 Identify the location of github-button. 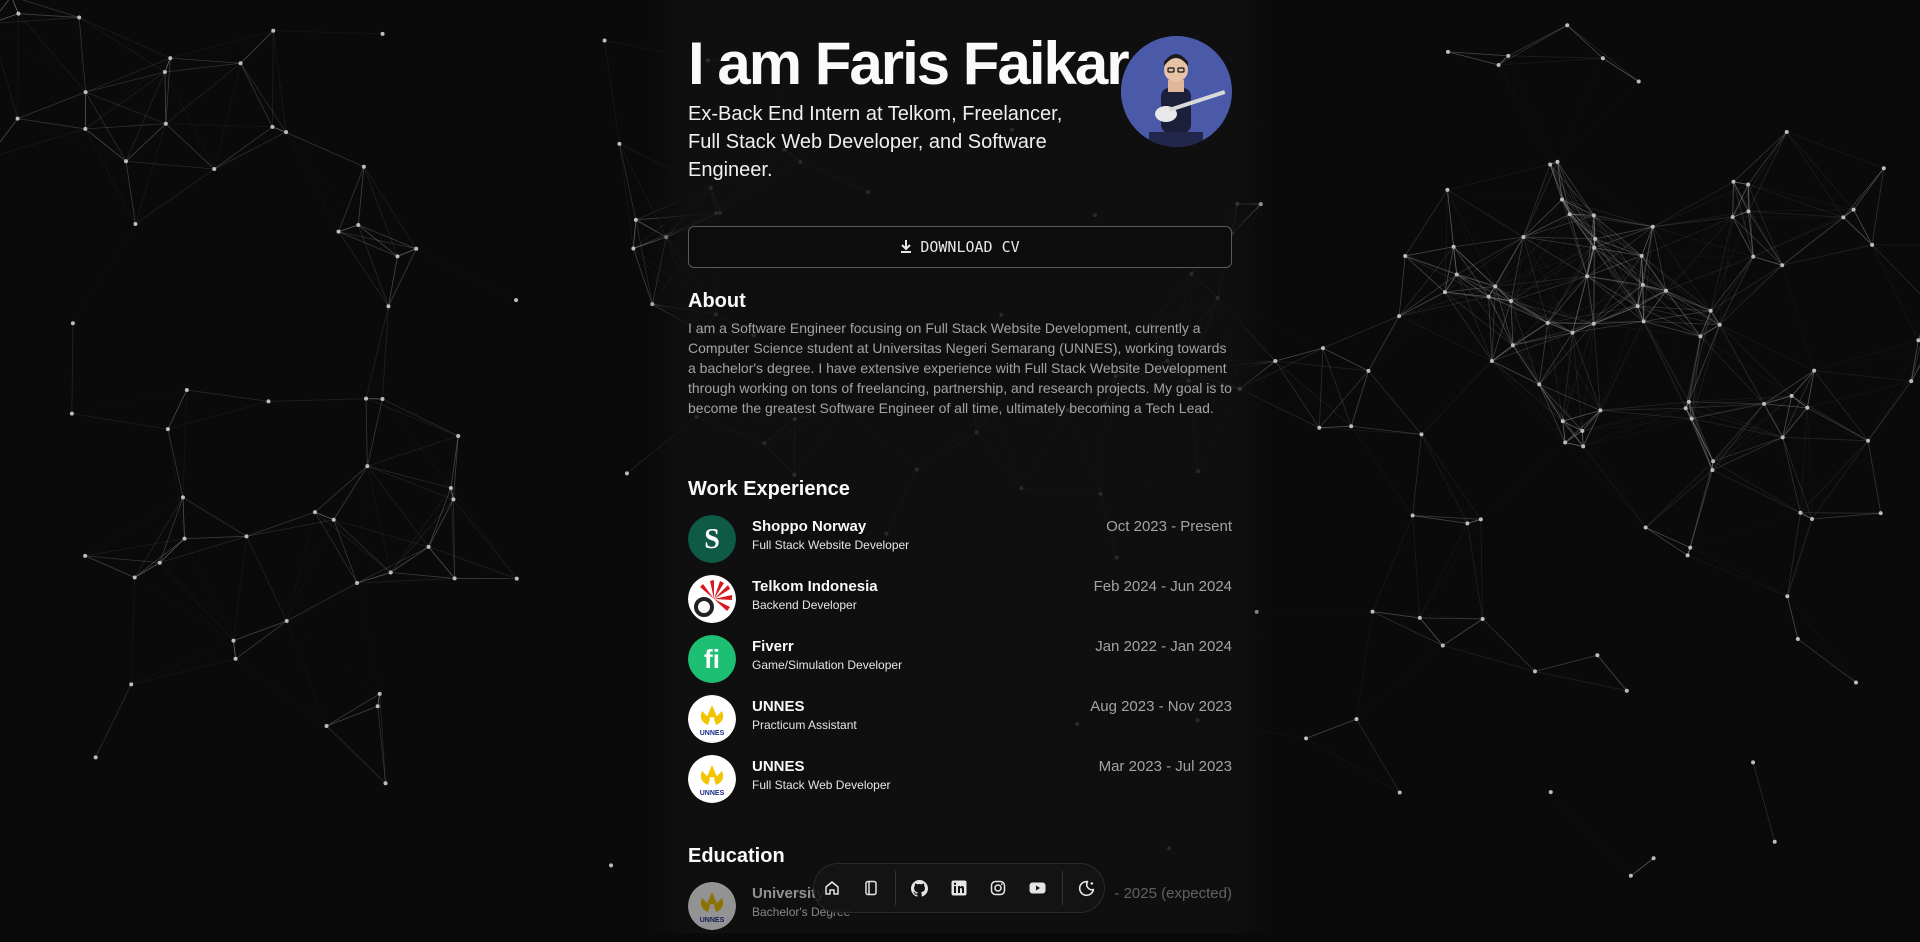
(919, 888).